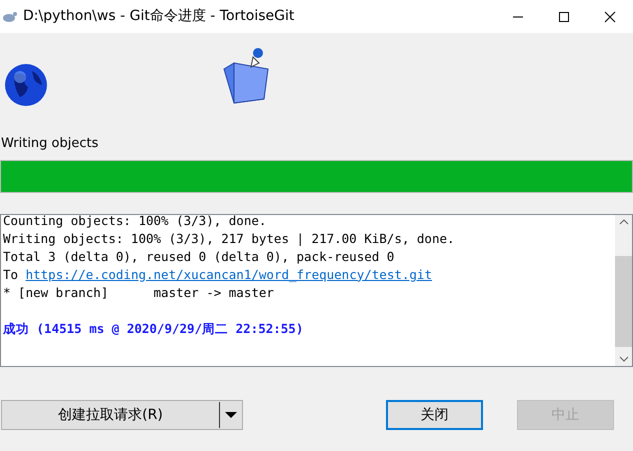 The height and width of the screenshot is (451, 633). What do you see at coordinates (434, 415) in the screenshot?
I see `close-button: 关闭` at bounding box center [434, 415].